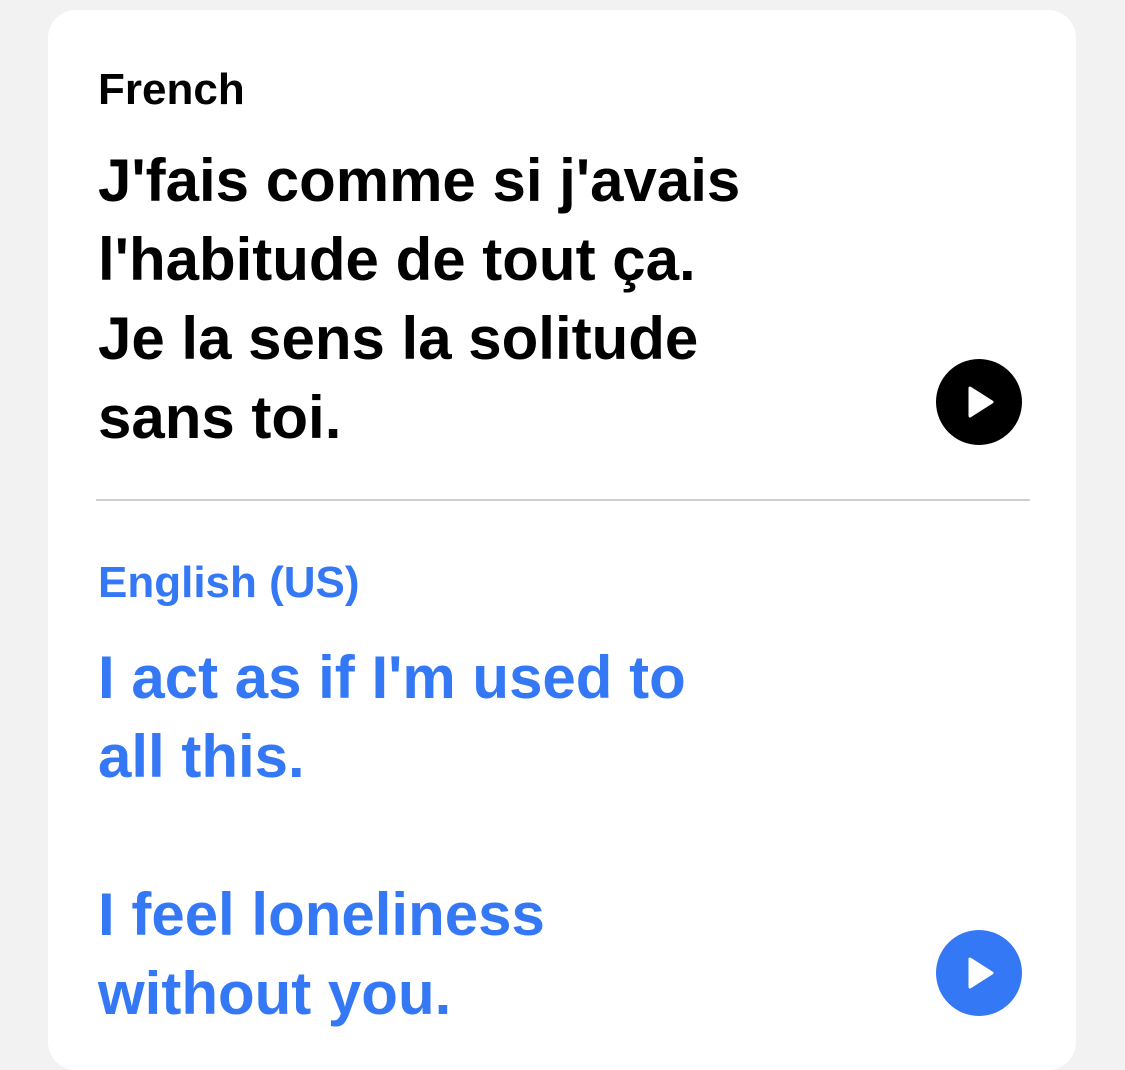 This screenshot has height=1070, width=1125. I want to click on play-target-button, so click(979, 973).